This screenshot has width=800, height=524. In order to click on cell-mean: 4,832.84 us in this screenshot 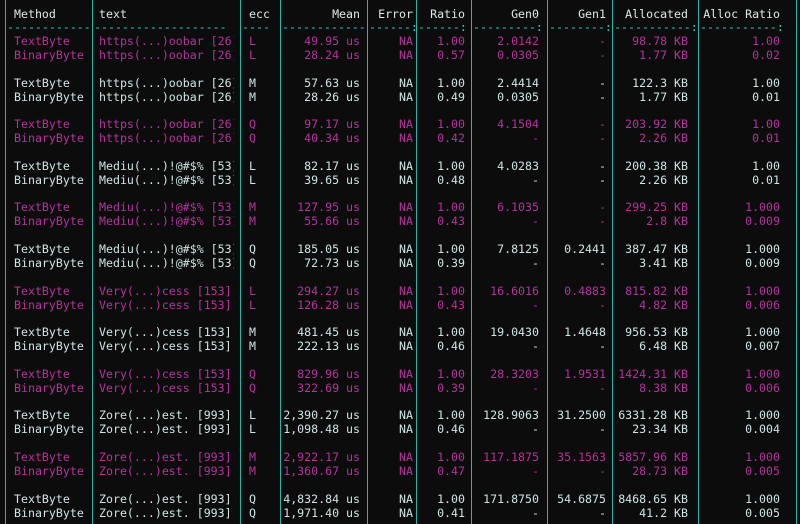, I will do `click(321, 499)`.